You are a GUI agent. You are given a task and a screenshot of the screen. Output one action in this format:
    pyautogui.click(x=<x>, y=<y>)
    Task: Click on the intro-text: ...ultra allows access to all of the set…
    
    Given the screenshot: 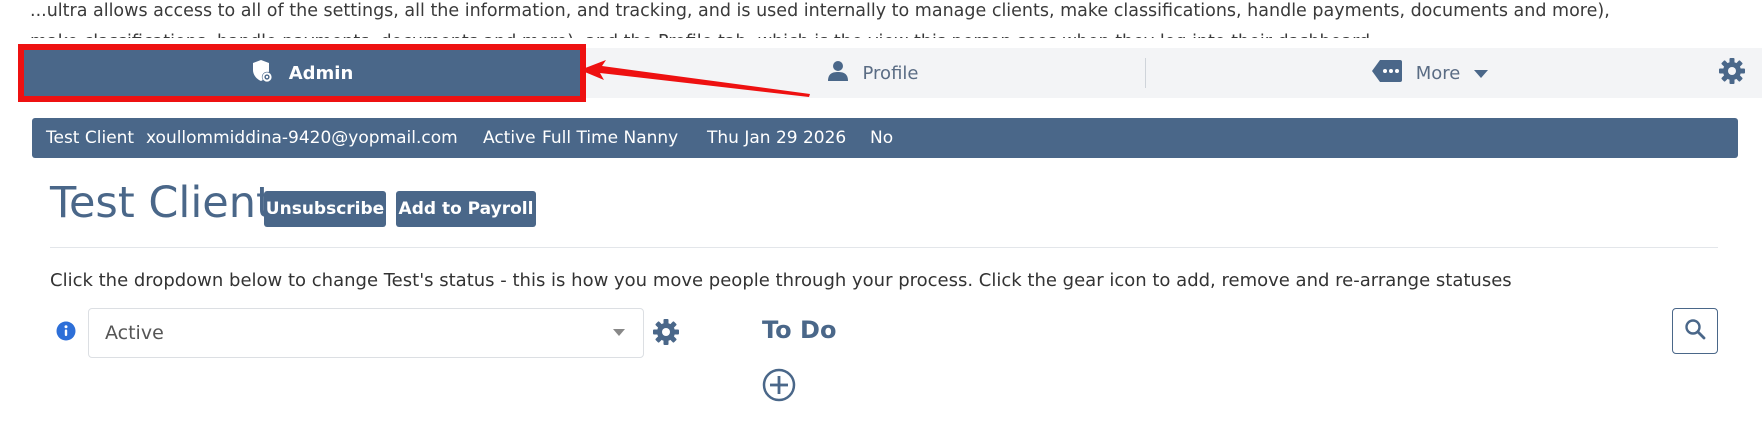 What is the action you would take?
    pyautogui.click(x=890, y=19)
    